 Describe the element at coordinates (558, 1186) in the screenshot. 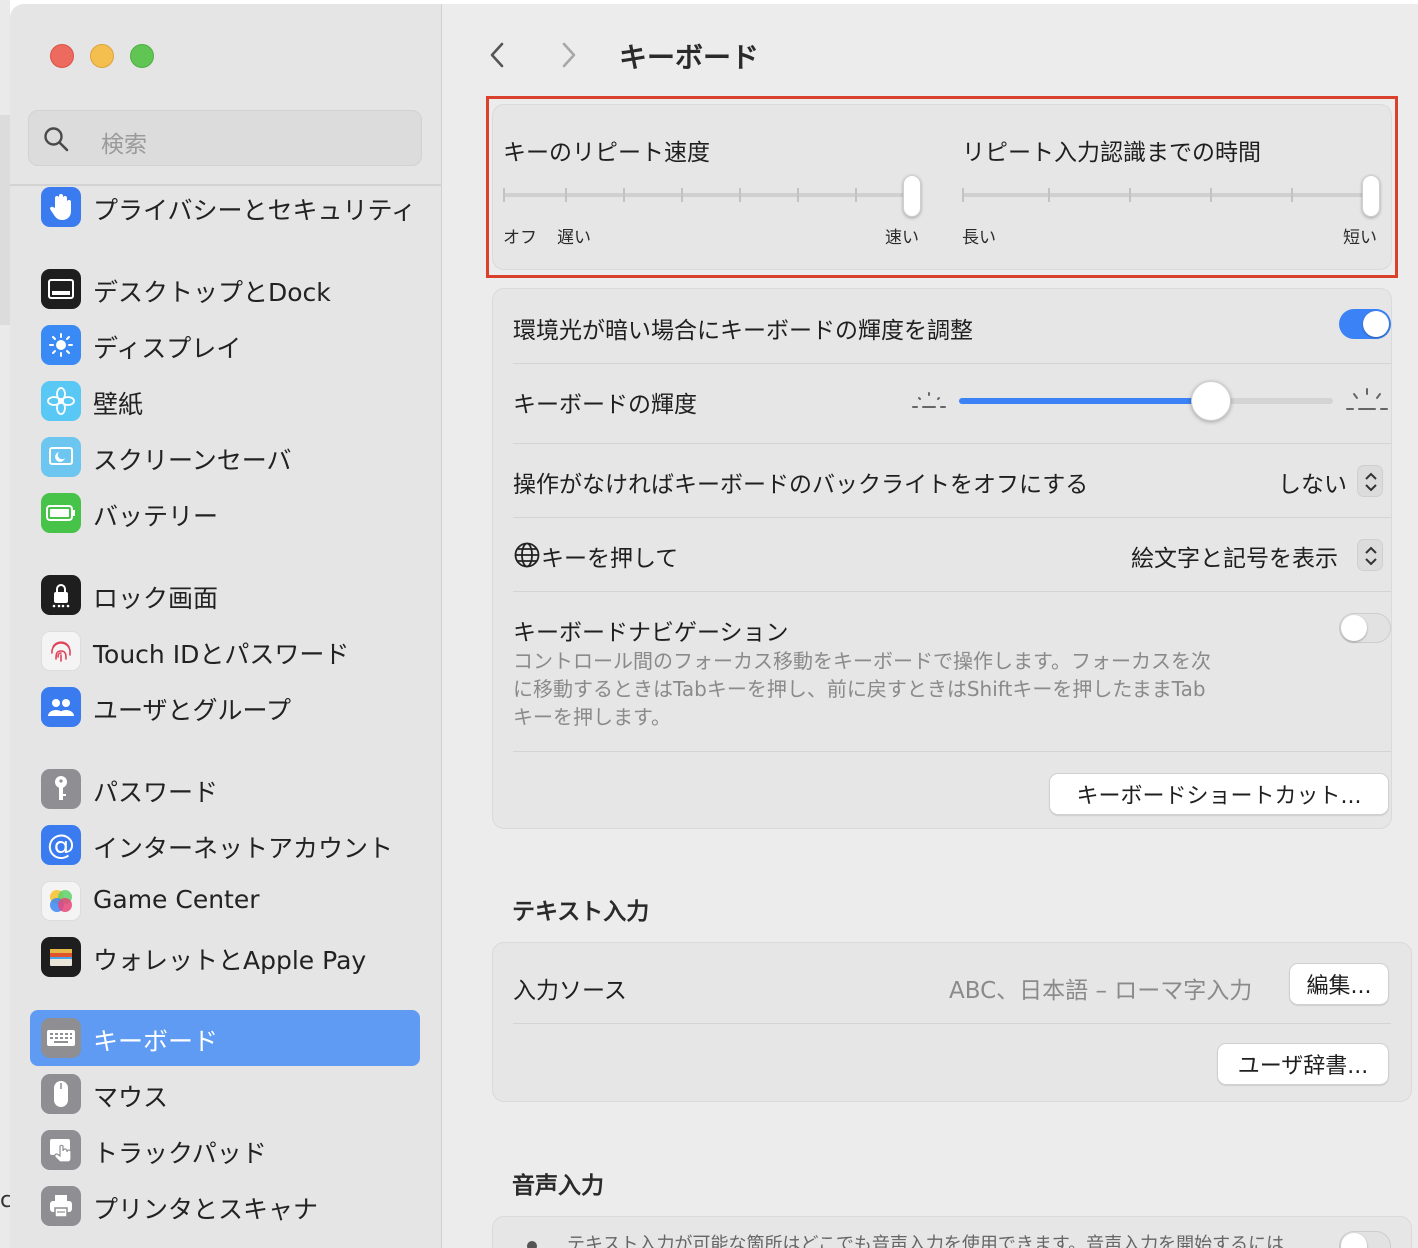

I see `dictation-heading: 音声入力` at that location.